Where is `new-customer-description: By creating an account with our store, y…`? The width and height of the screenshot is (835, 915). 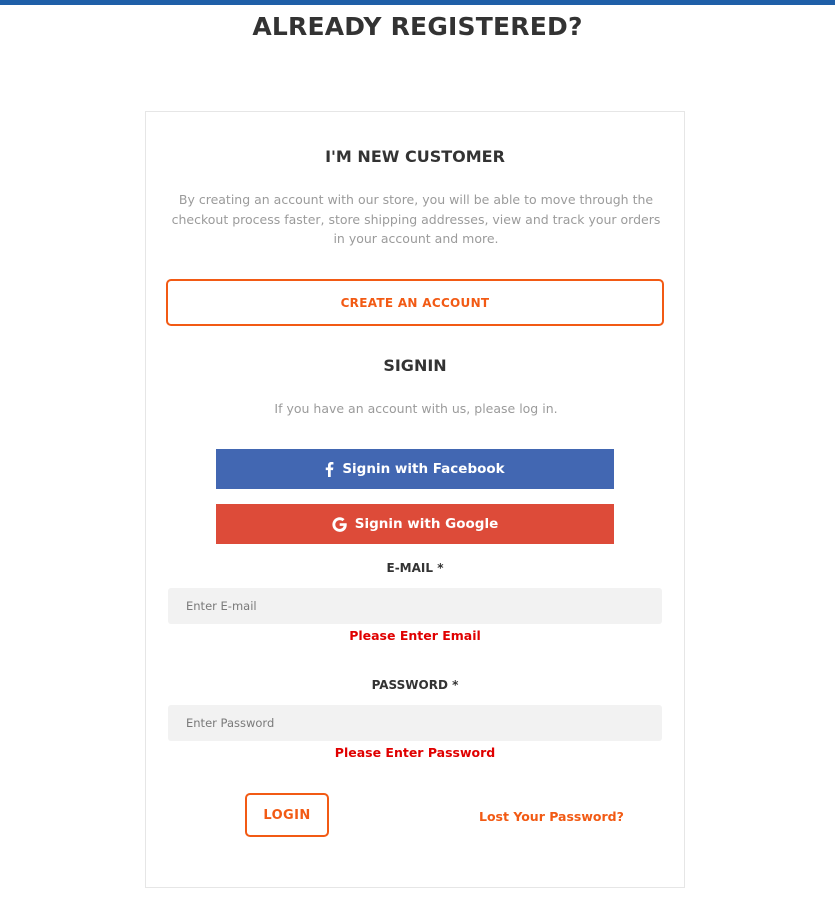 new-customer-description: By creating an account with our store, y… is located at coordinates (416, 219).